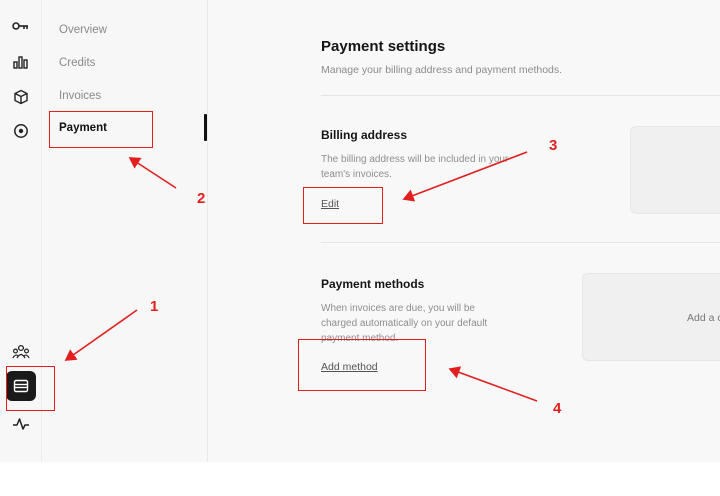 This screenshot has width=720, height=496. I want to click on key-icon, so click(21, 26).